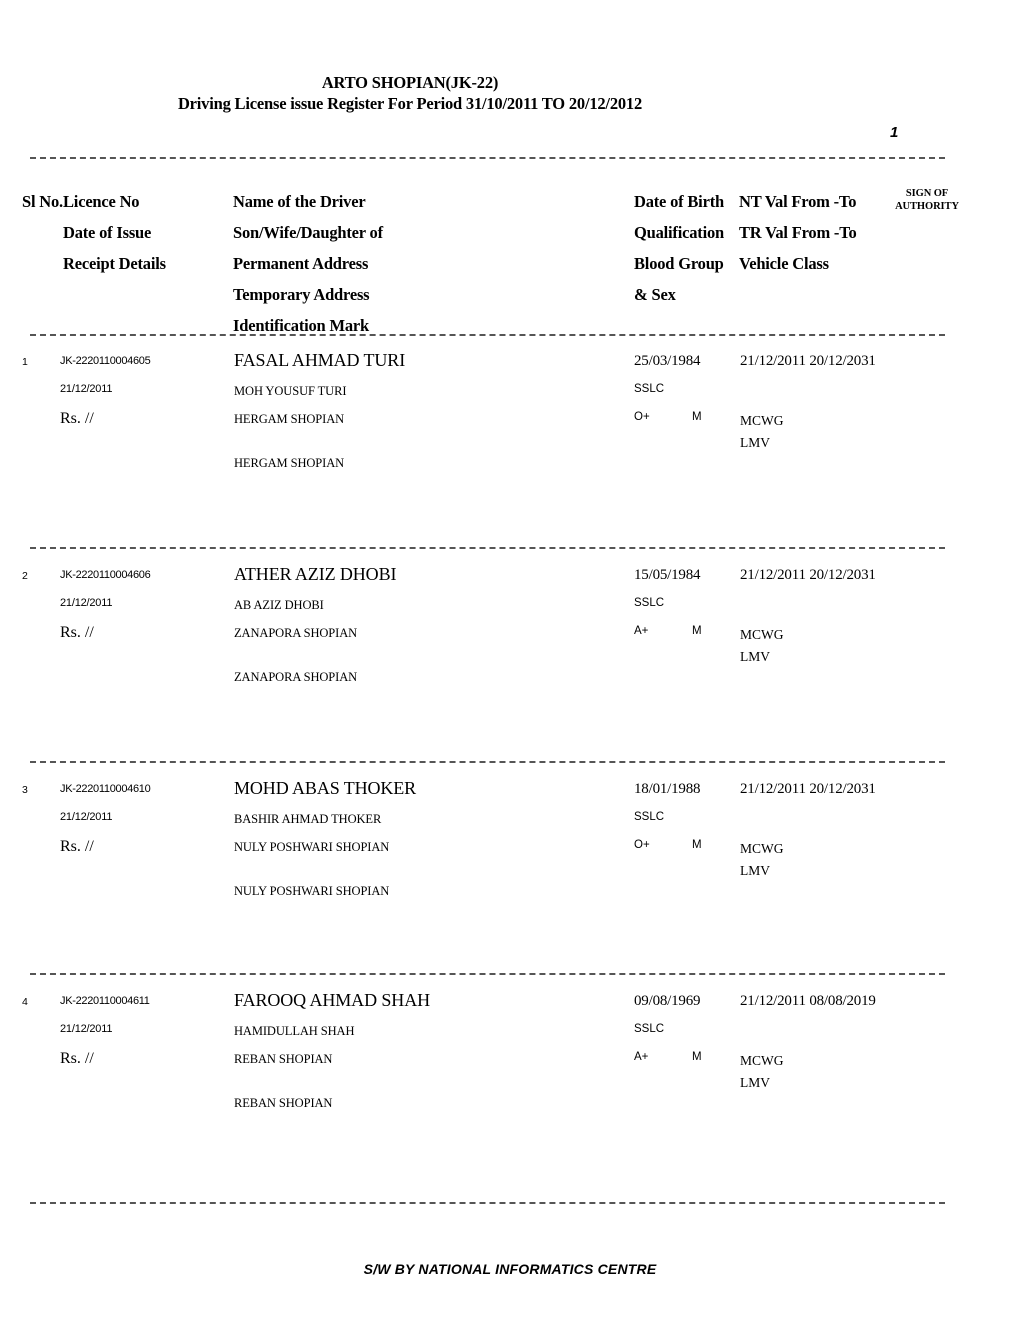 The image size is (1020, 1320). I want to click on header-vehicle-class: Vehicle Class, so click(784, 263).